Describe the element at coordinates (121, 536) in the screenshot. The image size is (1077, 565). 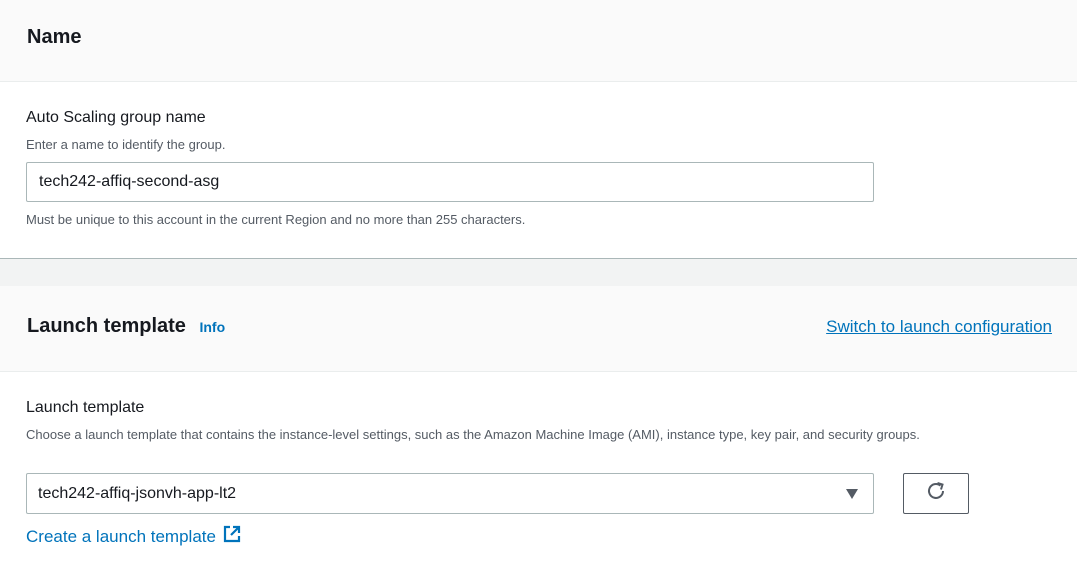
I see `create-launch-template-label: Create a launch template` at that location.